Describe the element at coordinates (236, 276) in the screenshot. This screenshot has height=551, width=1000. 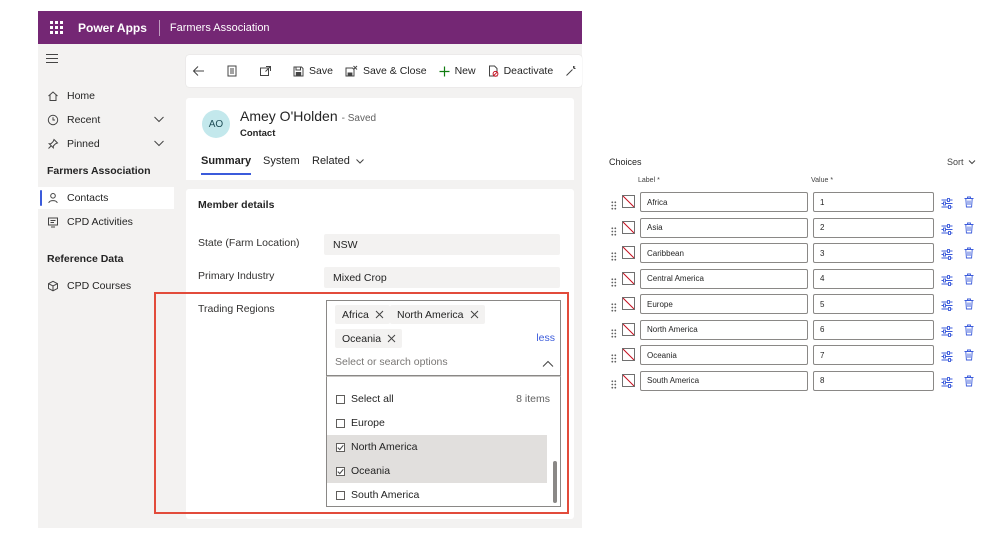
I see `field-label-primary-industry: Primary Industry` at that location.